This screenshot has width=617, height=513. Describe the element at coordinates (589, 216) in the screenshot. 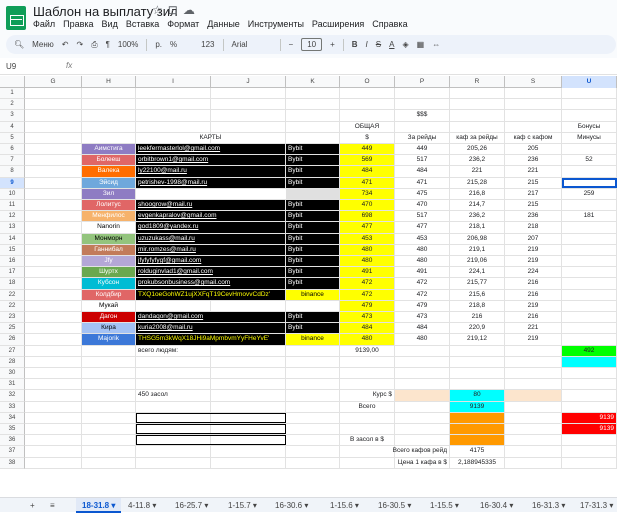

I see `cell-u-12-value: 181` at that location.